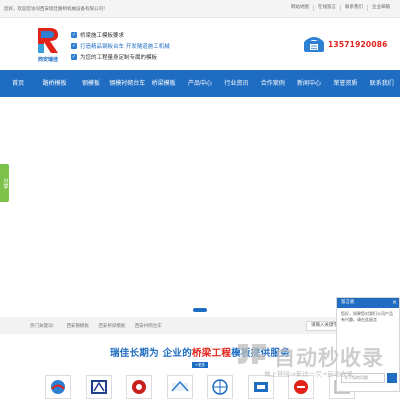 The image size is (400, 400). What do you see at coordinates (392, 378) in the screenshot?
I see `consult-send-button` at bounding box center [392, 378].